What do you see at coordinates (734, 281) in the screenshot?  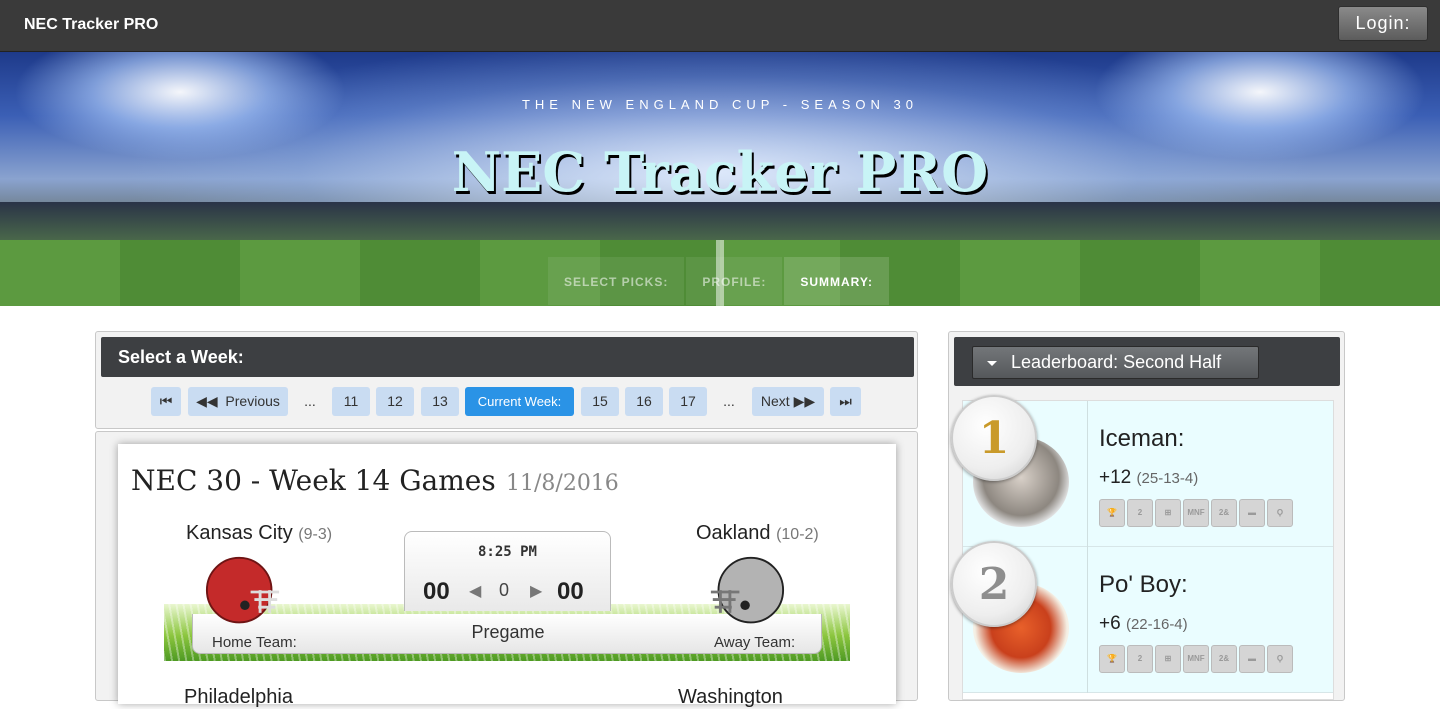 I see `tab-profile: PROFILE:` at bounding box center [734, 281].